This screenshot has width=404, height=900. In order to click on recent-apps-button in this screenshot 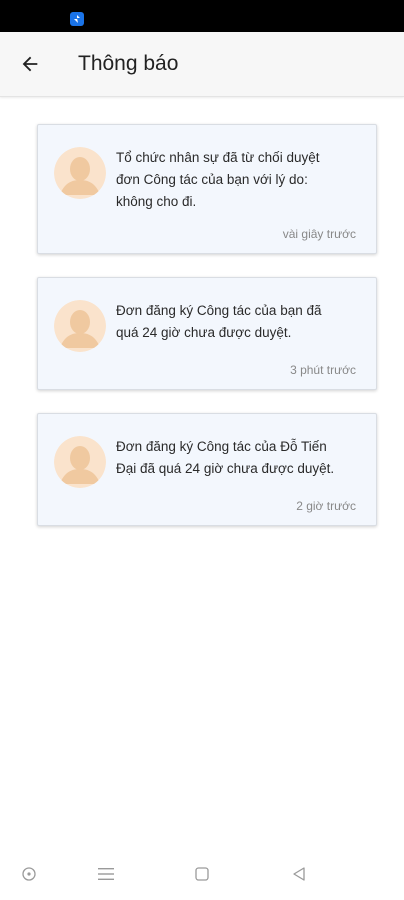, I will do `click(106, 874)`.